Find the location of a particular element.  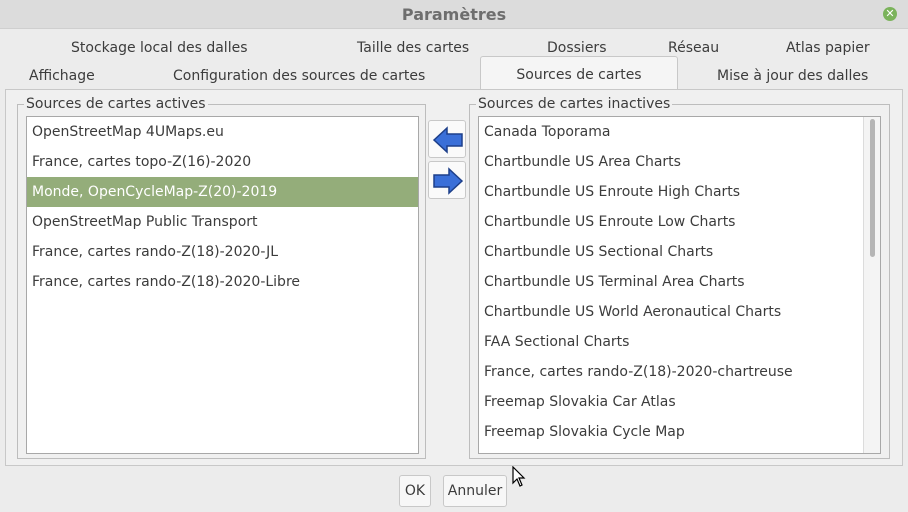

tab-mise-a-jour: Mise à jour des dalles is located at coordinates (792, 76).